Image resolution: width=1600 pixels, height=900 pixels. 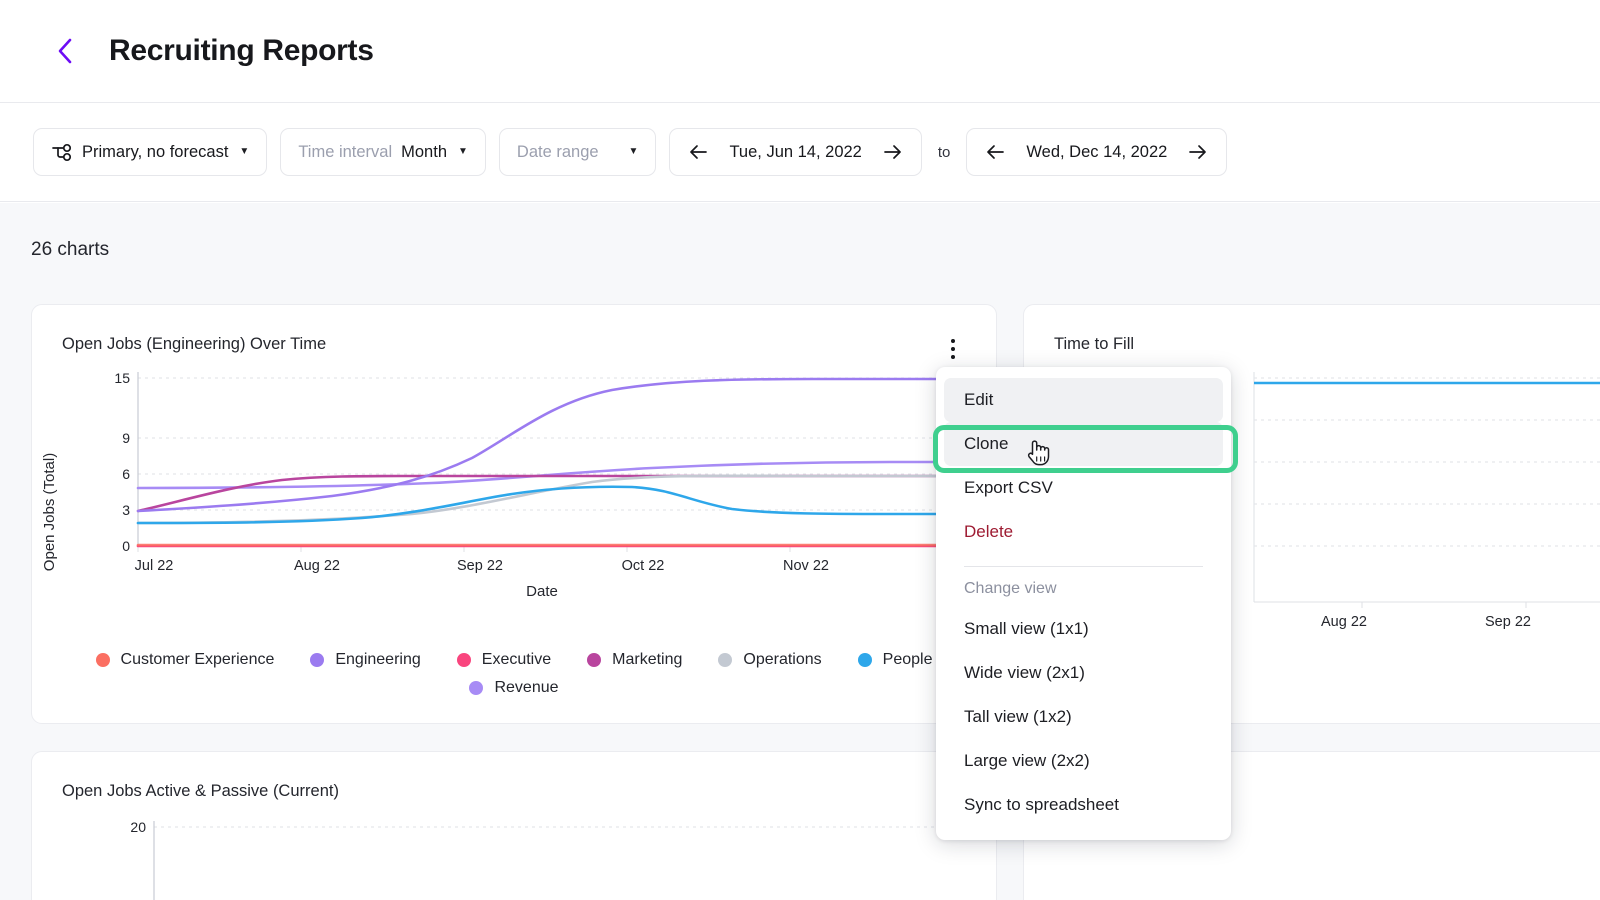 I want to click on svg-text: 0, so click(x=126, y=546).